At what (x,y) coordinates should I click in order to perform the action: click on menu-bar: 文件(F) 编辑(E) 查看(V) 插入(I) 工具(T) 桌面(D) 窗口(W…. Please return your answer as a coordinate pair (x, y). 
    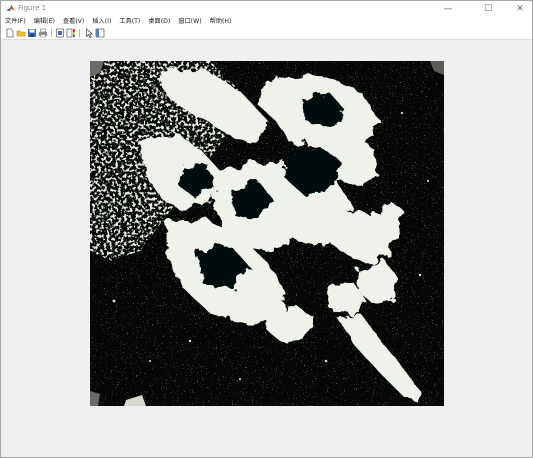
    Looking at the image, I should click on (266, 21).